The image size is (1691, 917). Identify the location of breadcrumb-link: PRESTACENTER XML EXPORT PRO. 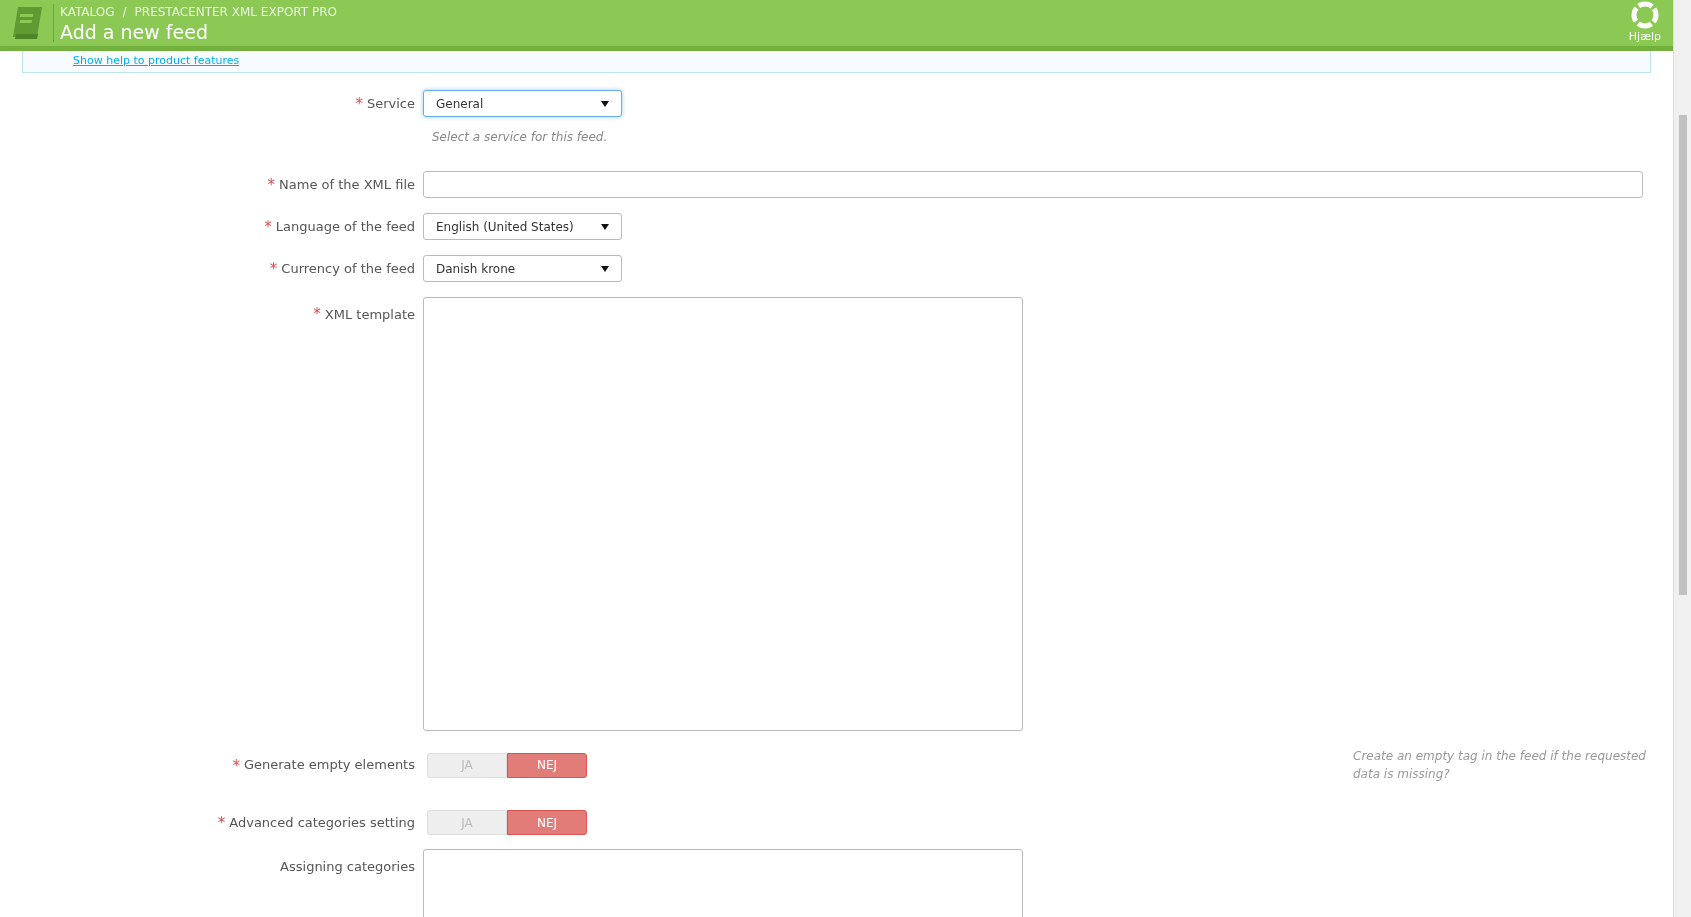
(235, 12).